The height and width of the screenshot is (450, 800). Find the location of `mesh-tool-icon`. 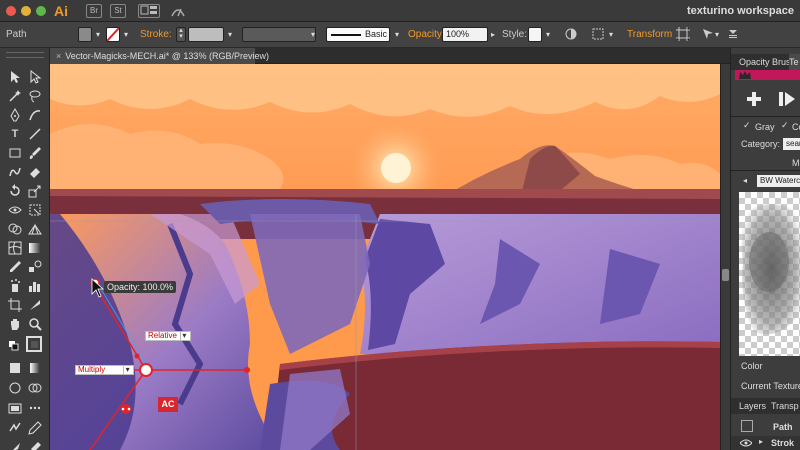

mesh-tool-icon is located at coordinates (15, 248).